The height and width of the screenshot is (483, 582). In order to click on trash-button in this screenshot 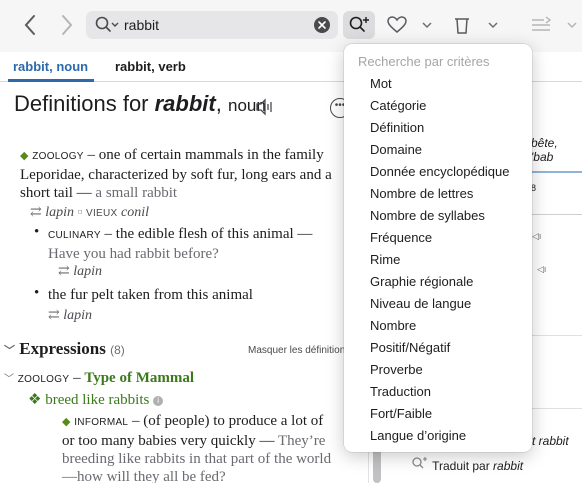, I will do `click(462, 25)`.